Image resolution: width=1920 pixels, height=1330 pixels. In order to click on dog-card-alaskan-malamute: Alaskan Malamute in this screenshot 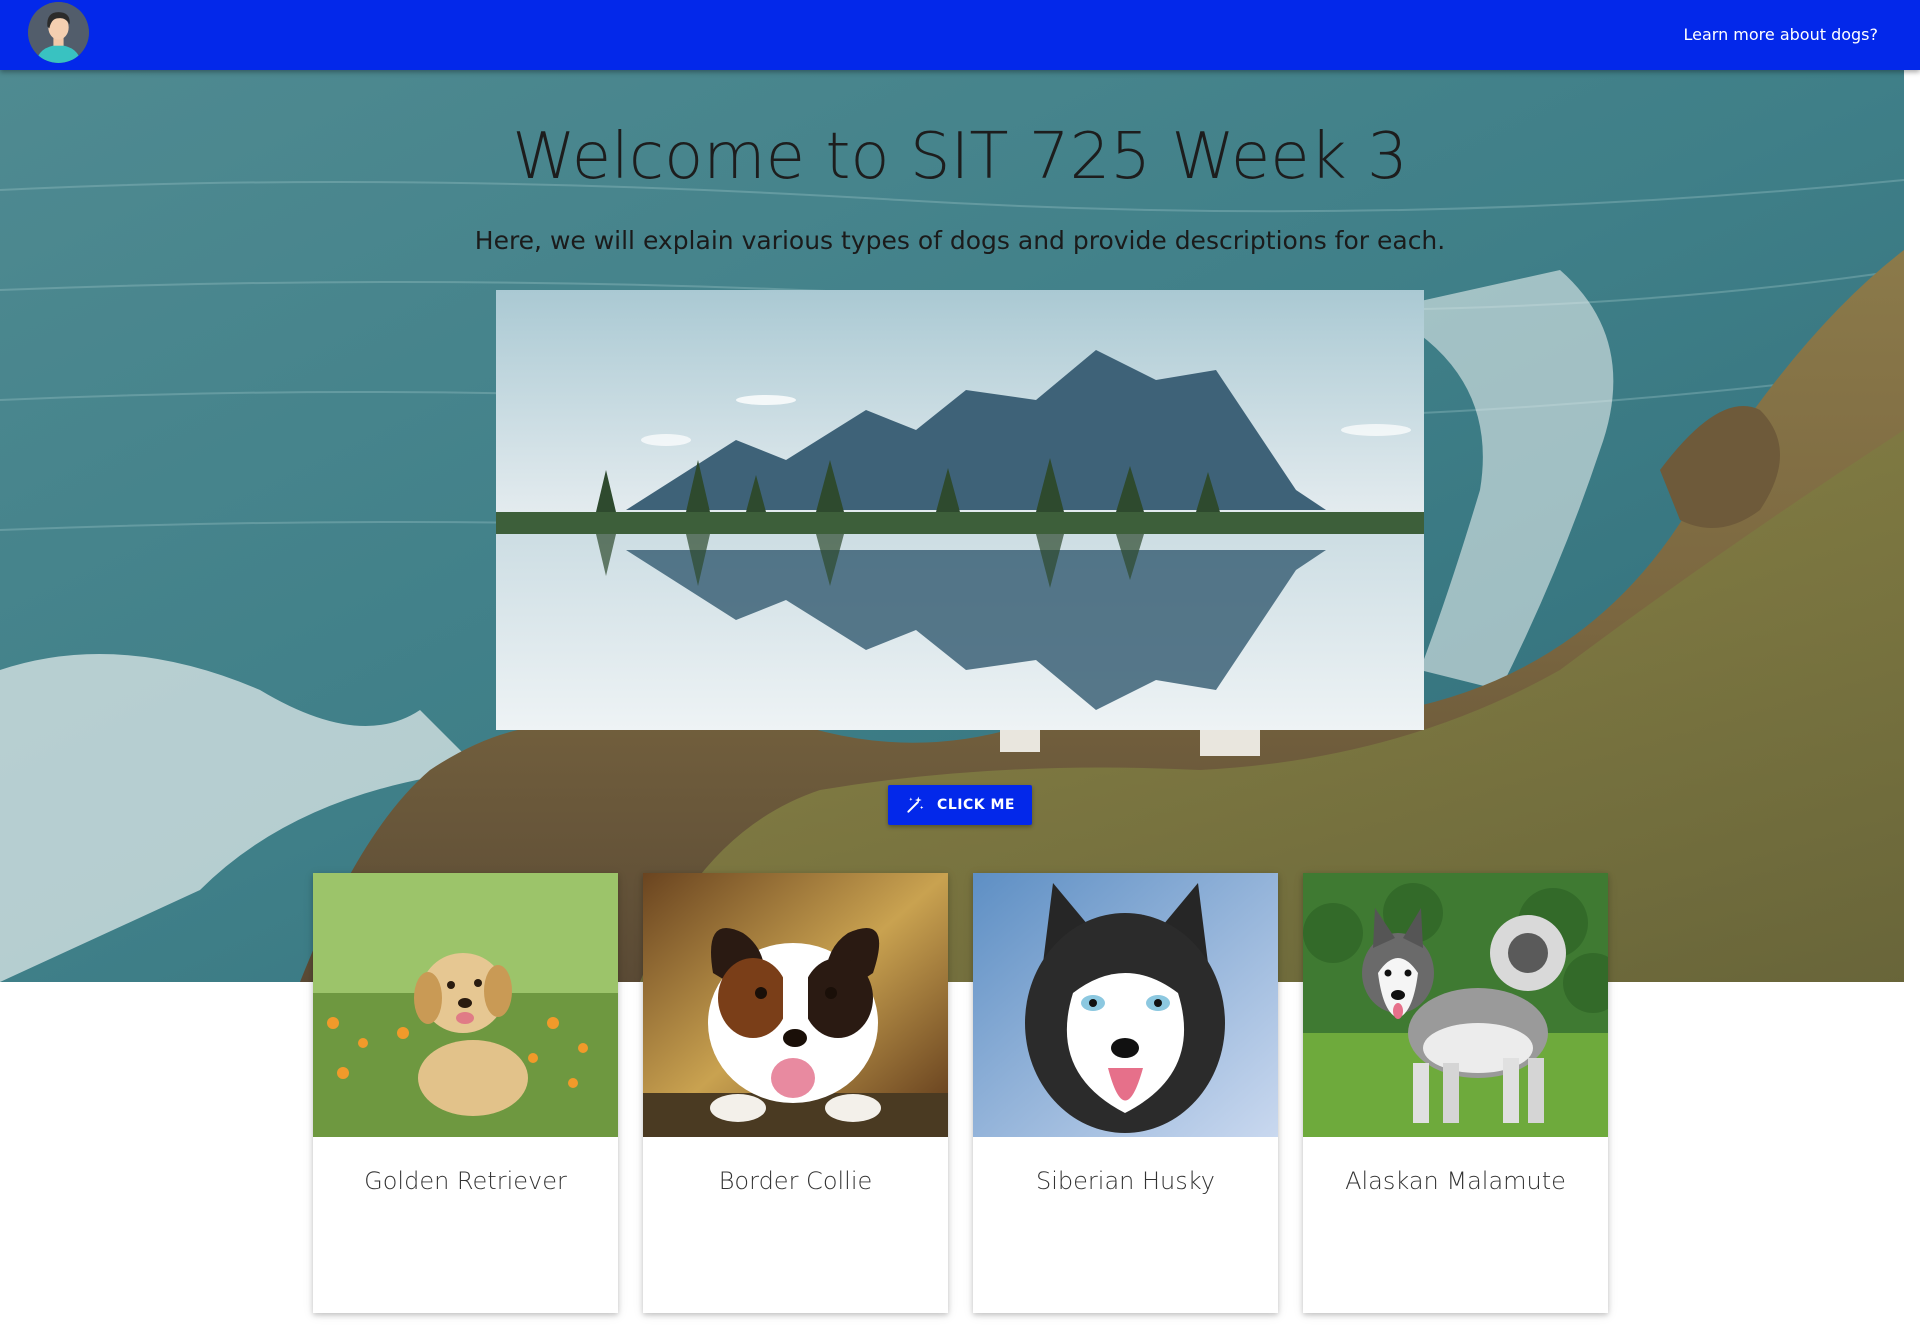, I will do `click(1455, 1093)`.